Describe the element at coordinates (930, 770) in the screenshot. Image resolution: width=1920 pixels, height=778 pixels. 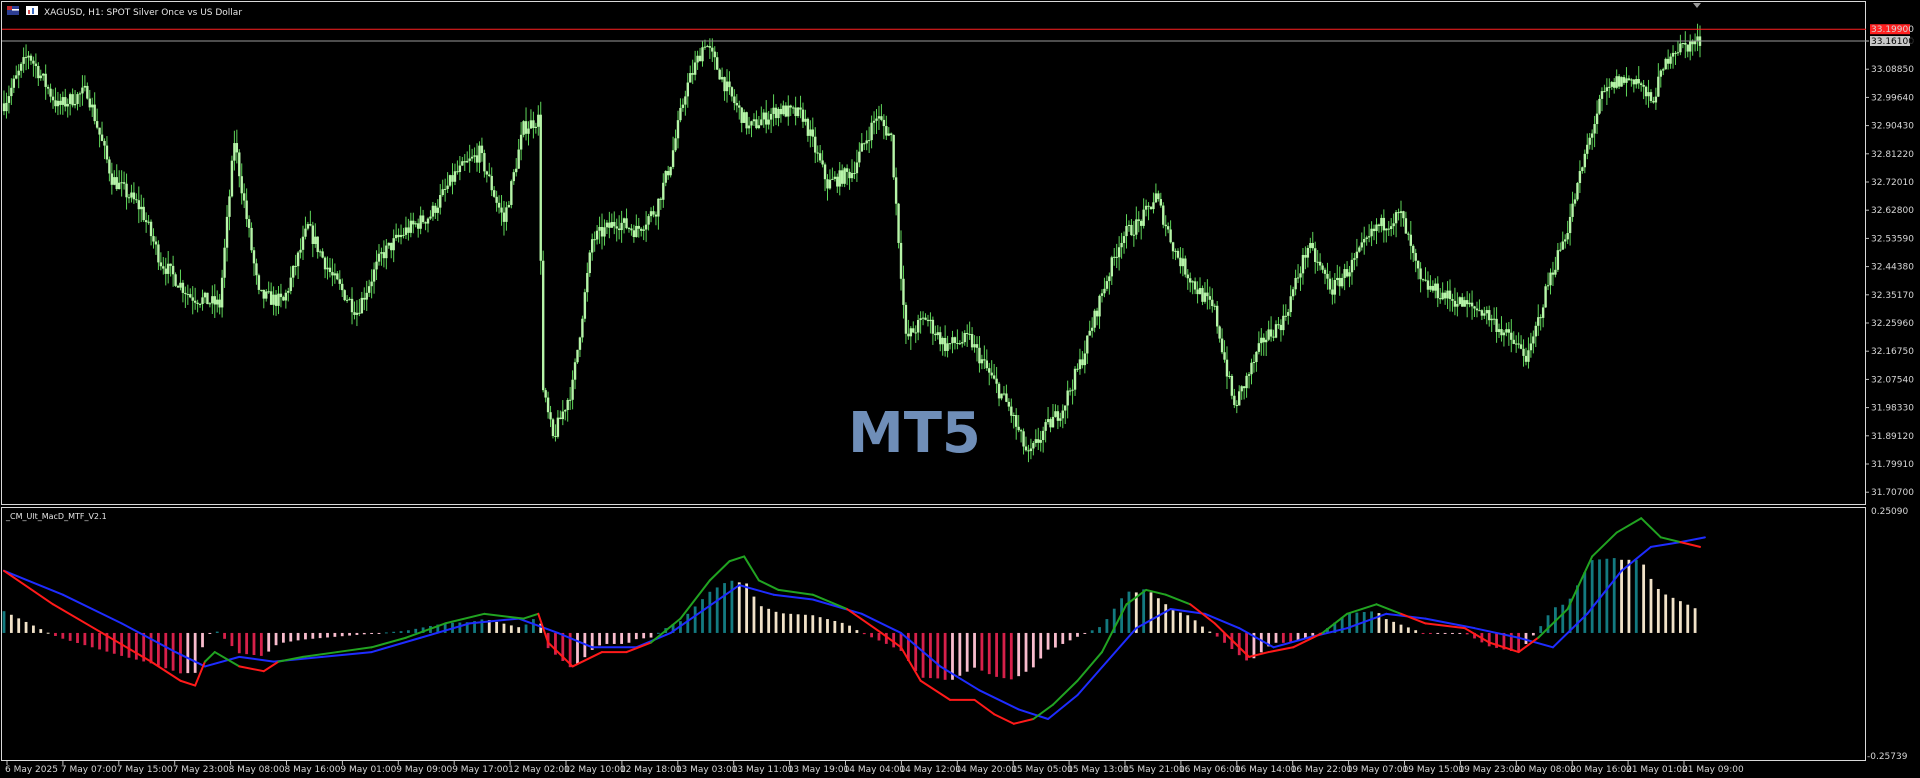
I see `time-axis-label: 14 May 12:00` at that location.